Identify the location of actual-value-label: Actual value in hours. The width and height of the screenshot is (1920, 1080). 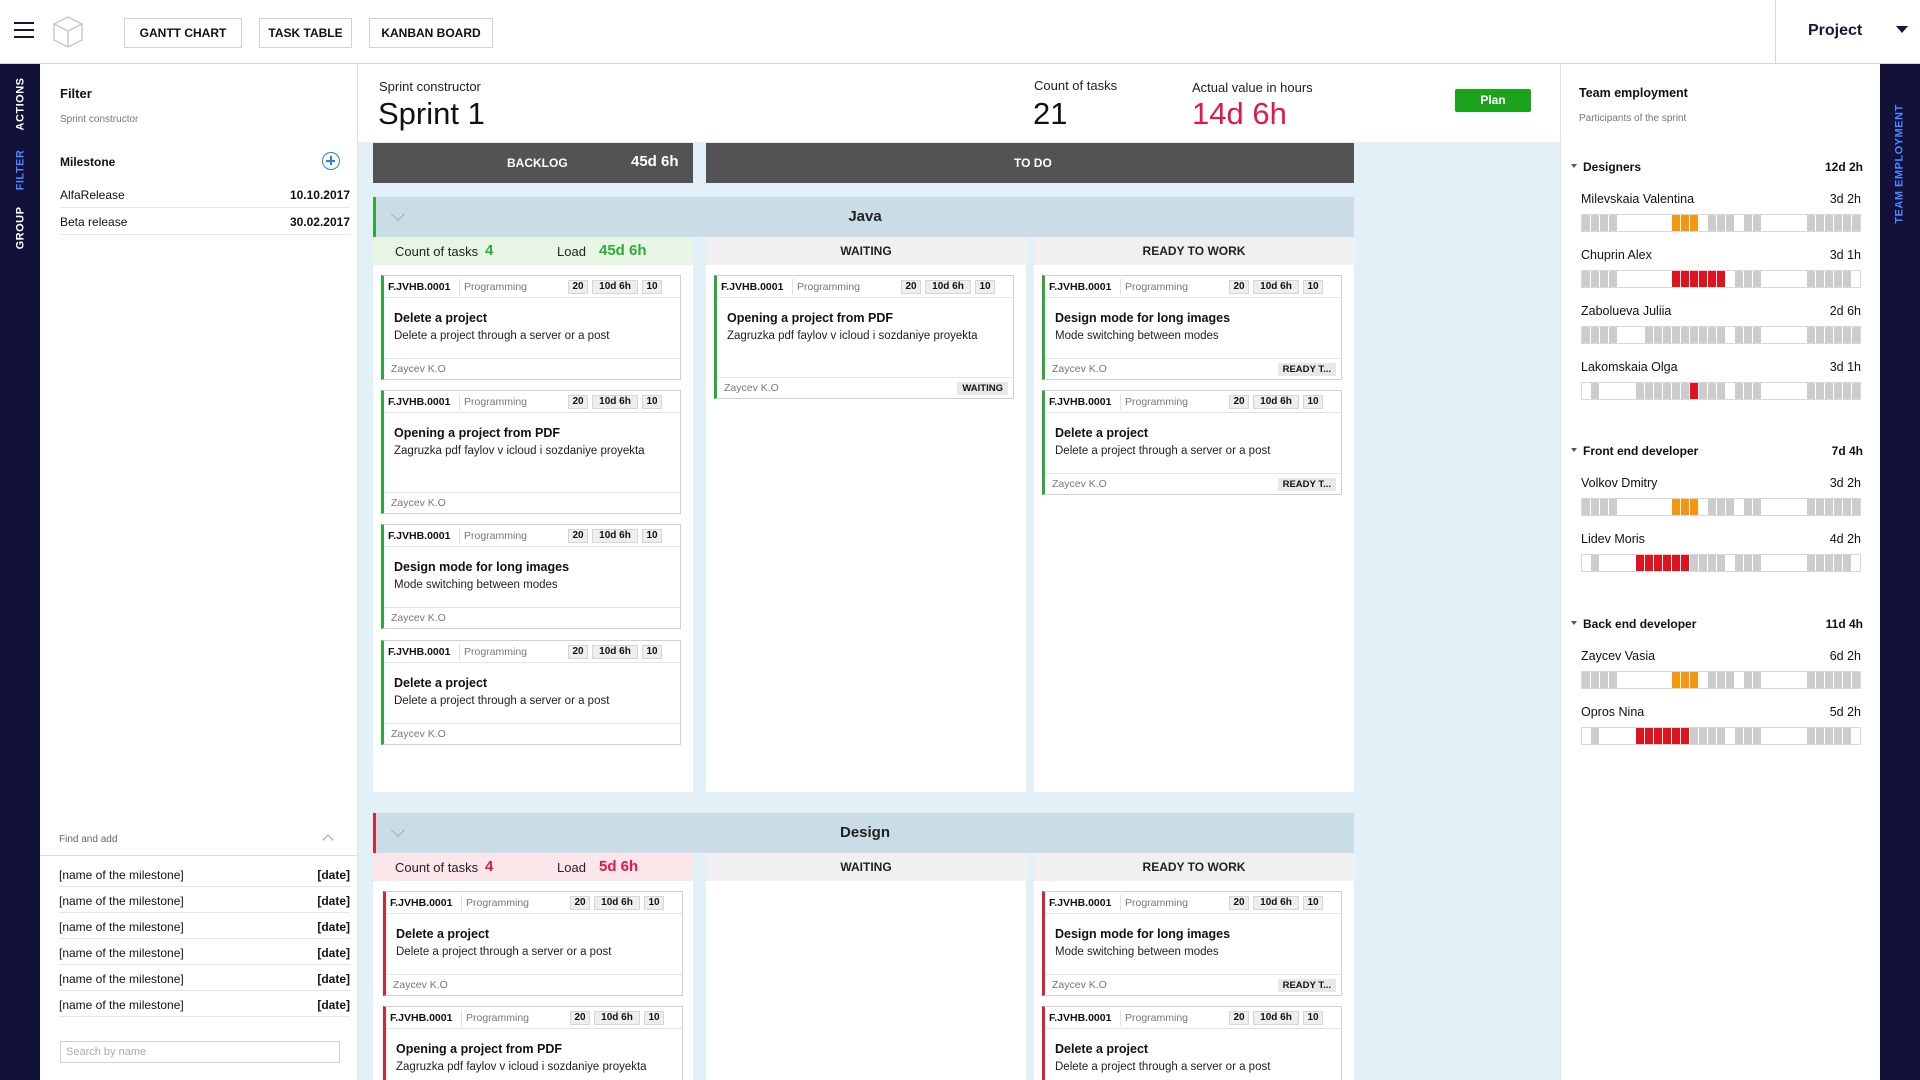
(1252, 87).